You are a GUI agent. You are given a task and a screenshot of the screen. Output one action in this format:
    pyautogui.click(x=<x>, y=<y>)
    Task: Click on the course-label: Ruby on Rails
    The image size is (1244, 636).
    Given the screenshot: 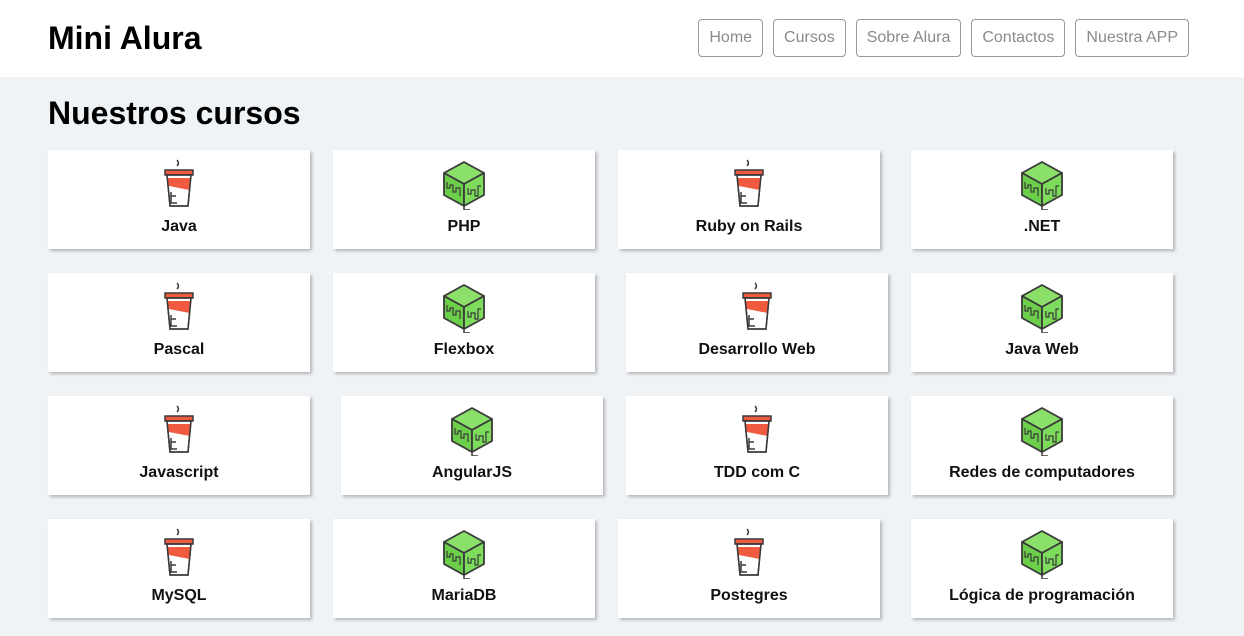 What is the action you would take?
    pyautogui.click(x=749, y=226)
    